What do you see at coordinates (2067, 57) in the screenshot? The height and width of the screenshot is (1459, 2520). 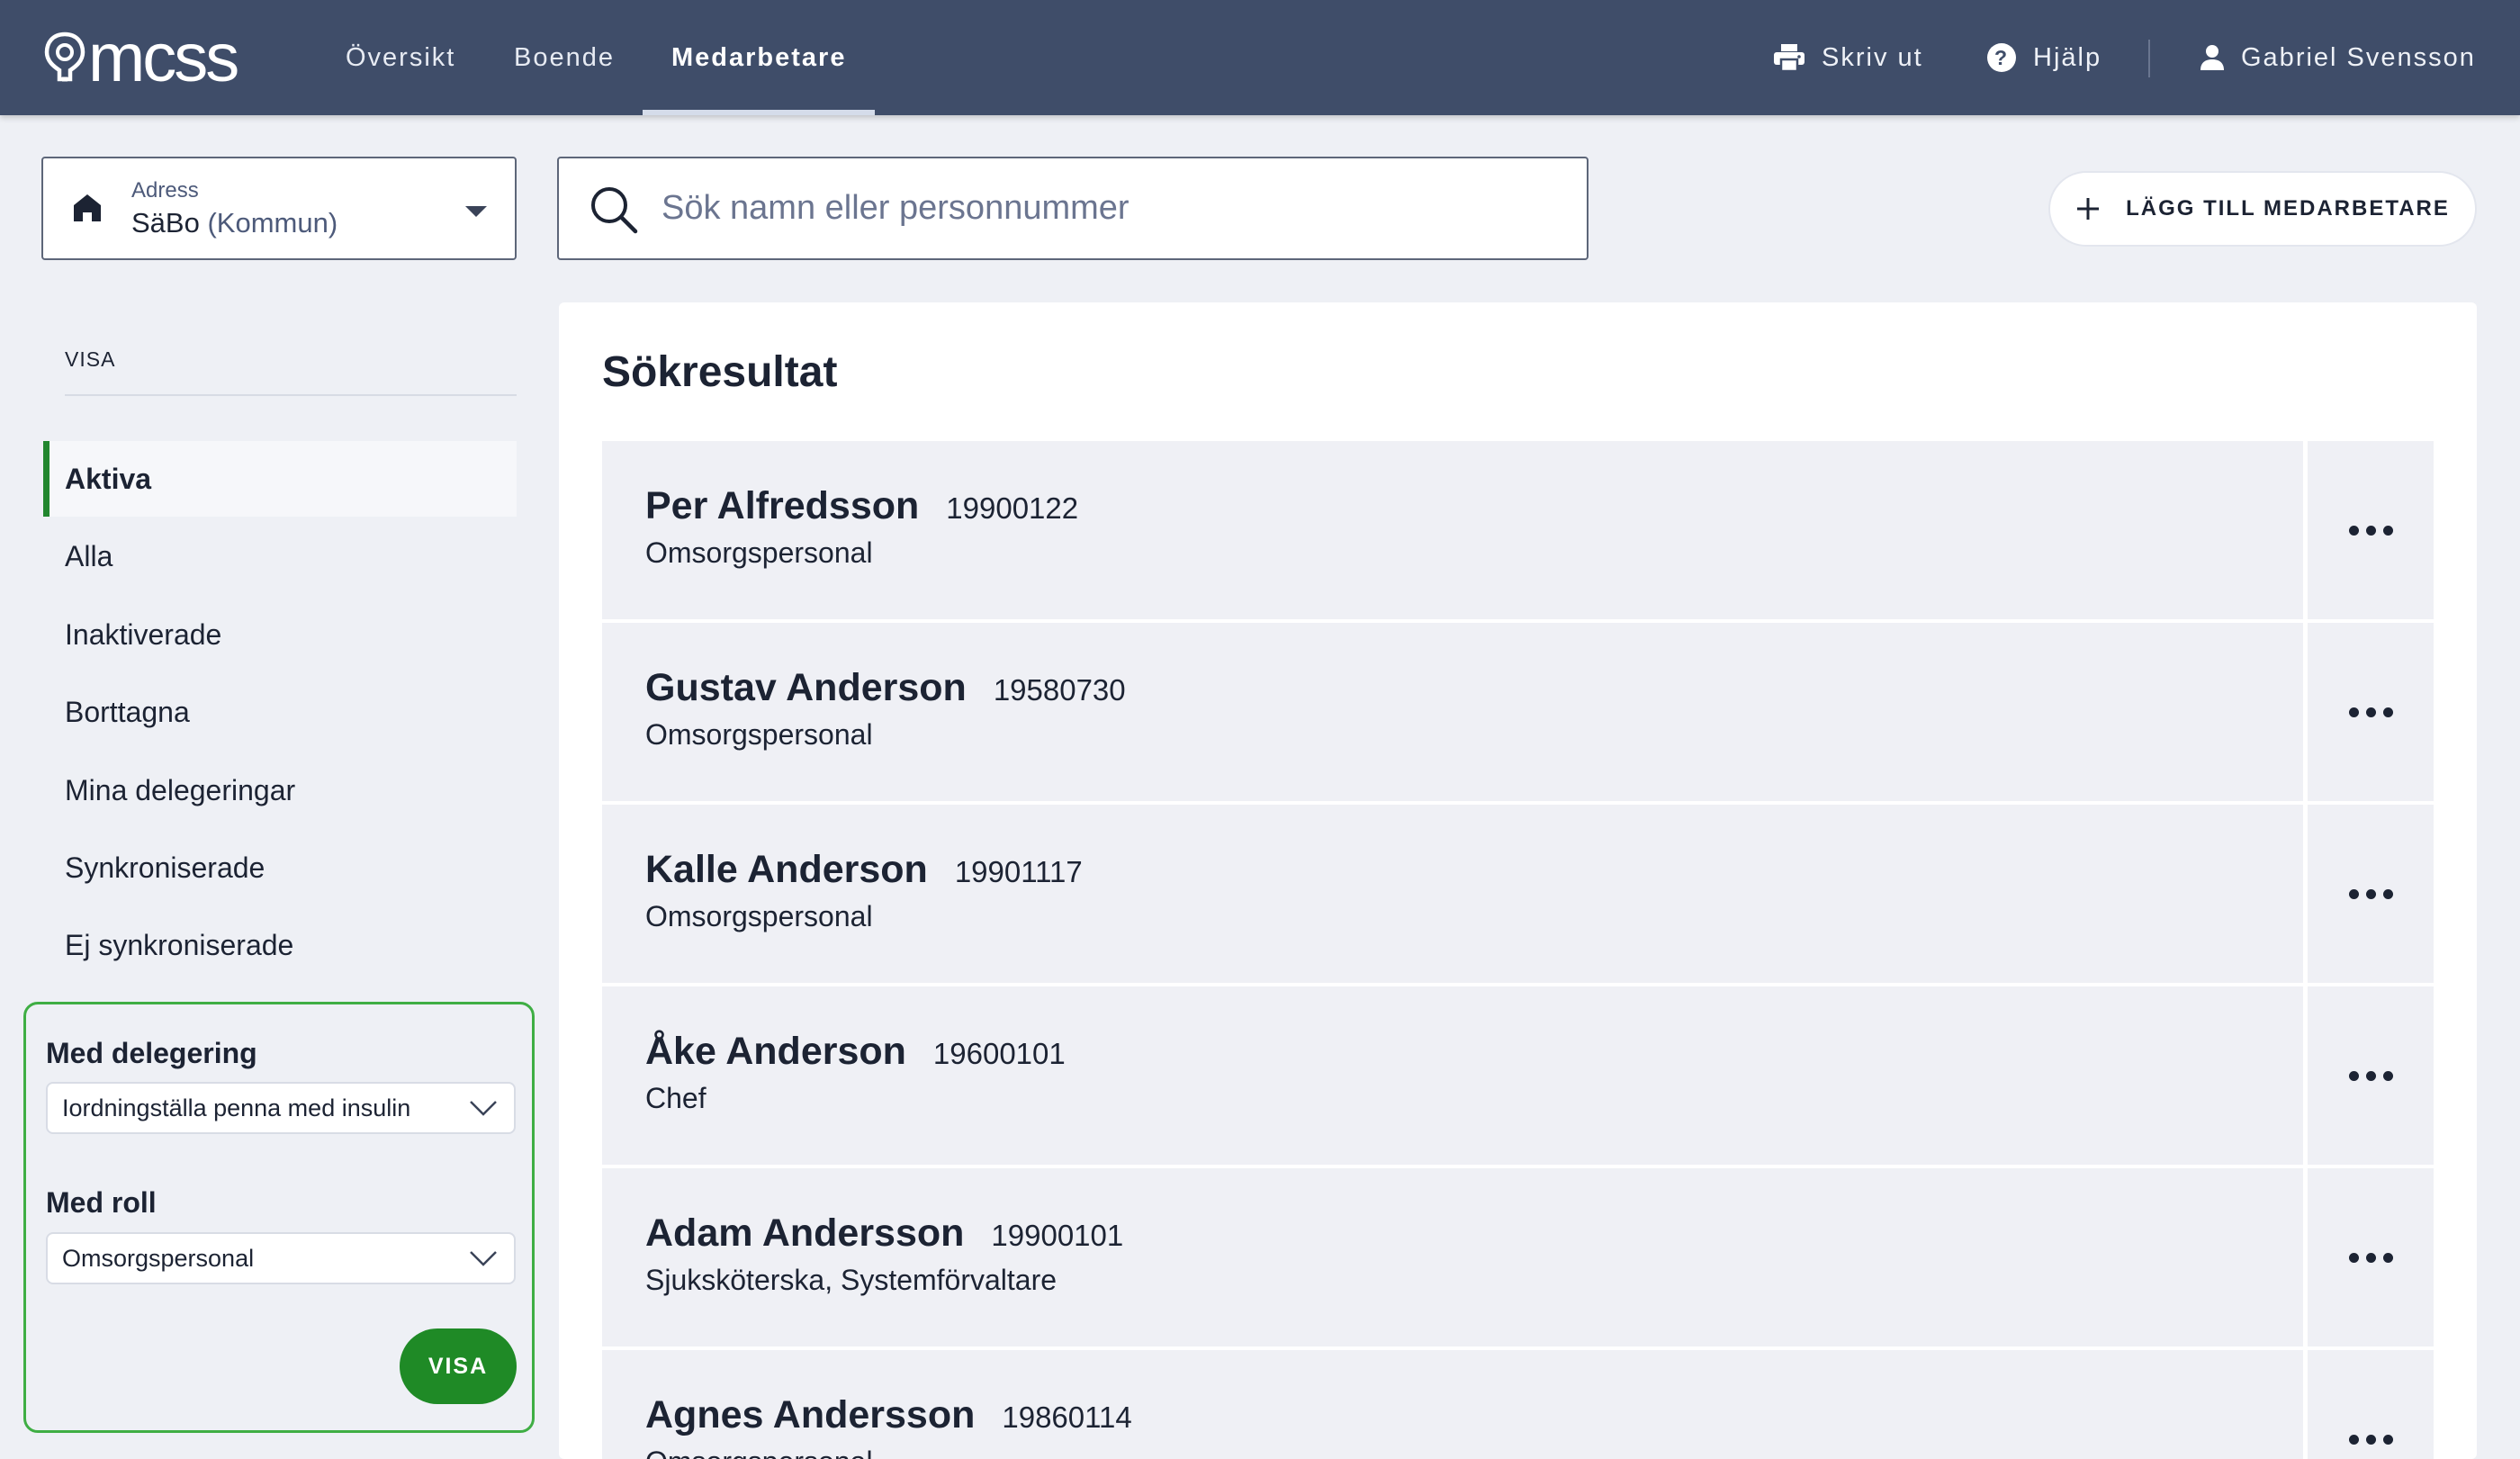 I see `help-label: Hjälp` at bounding box center [2067, 57].